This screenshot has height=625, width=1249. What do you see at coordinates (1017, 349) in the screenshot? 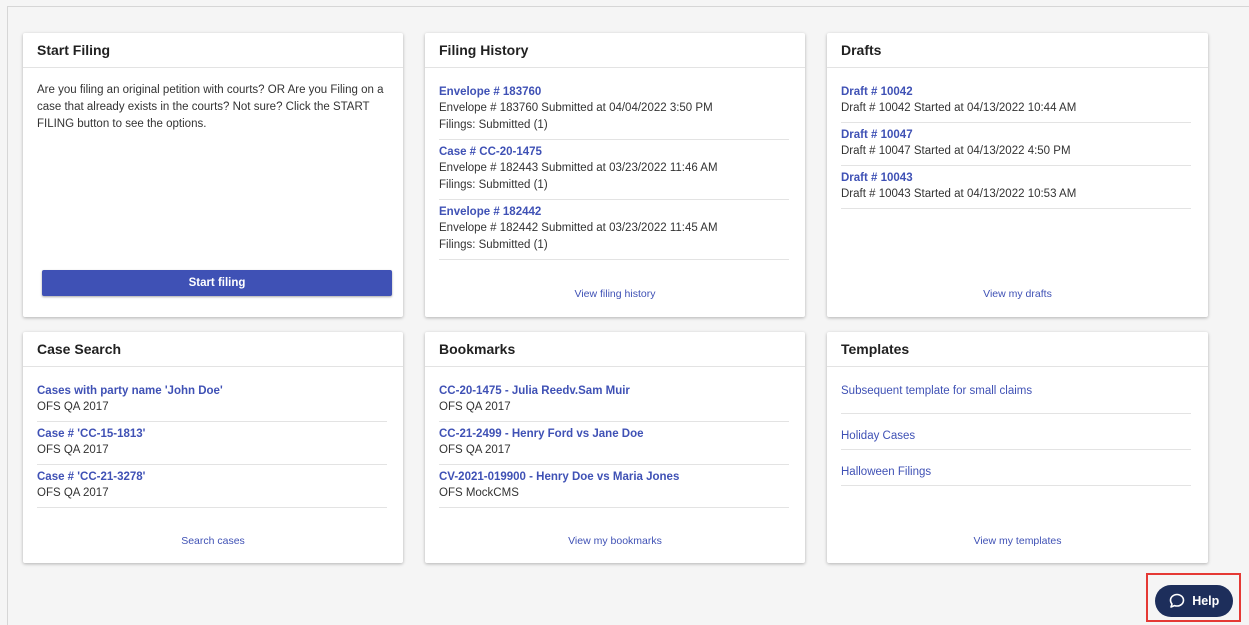
I see `templates-title: Templates` at bounding box center [1017, 349].